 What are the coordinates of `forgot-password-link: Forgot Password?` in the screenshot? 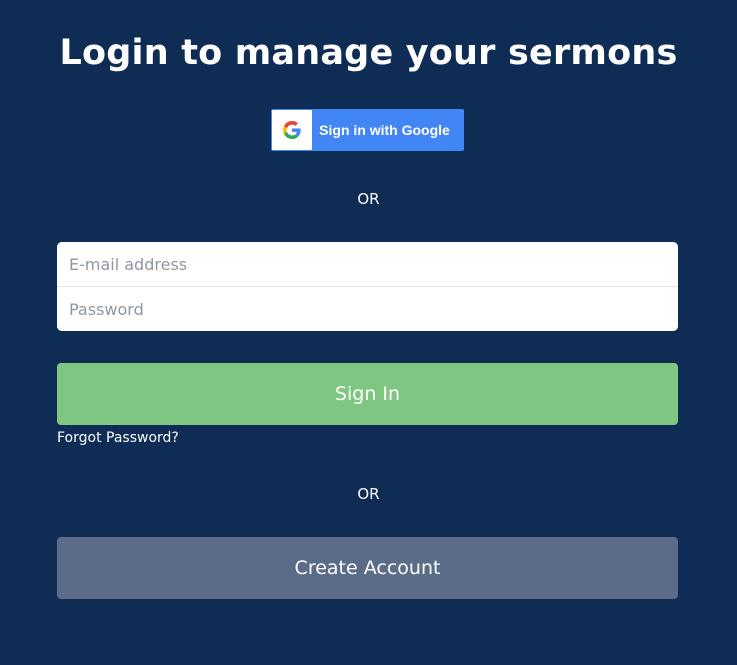 It's located at (118, 438).